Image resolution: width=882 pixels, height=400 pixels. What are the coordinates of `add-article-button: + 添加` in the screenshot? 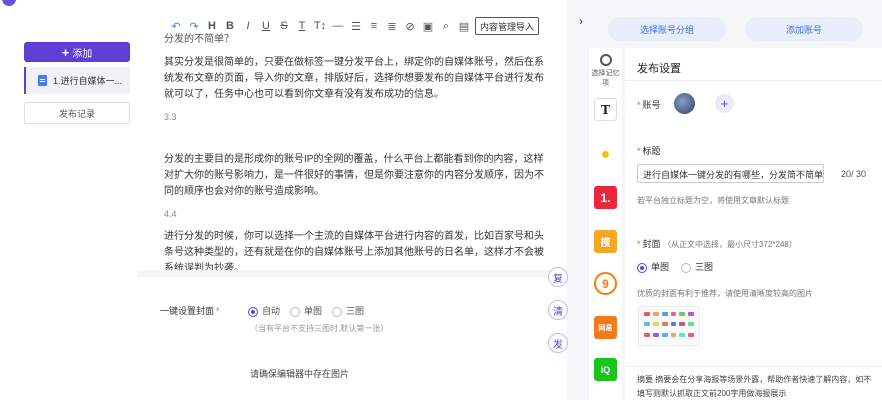 It's located at (77, 52).